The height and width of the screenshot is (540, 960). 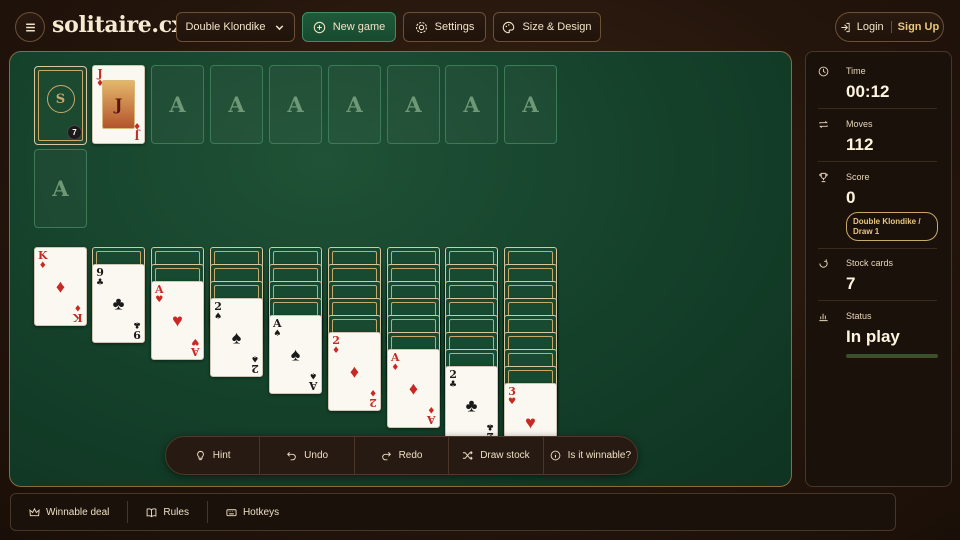 I want to click on hamburger-icon, so click(x=30, y=27).